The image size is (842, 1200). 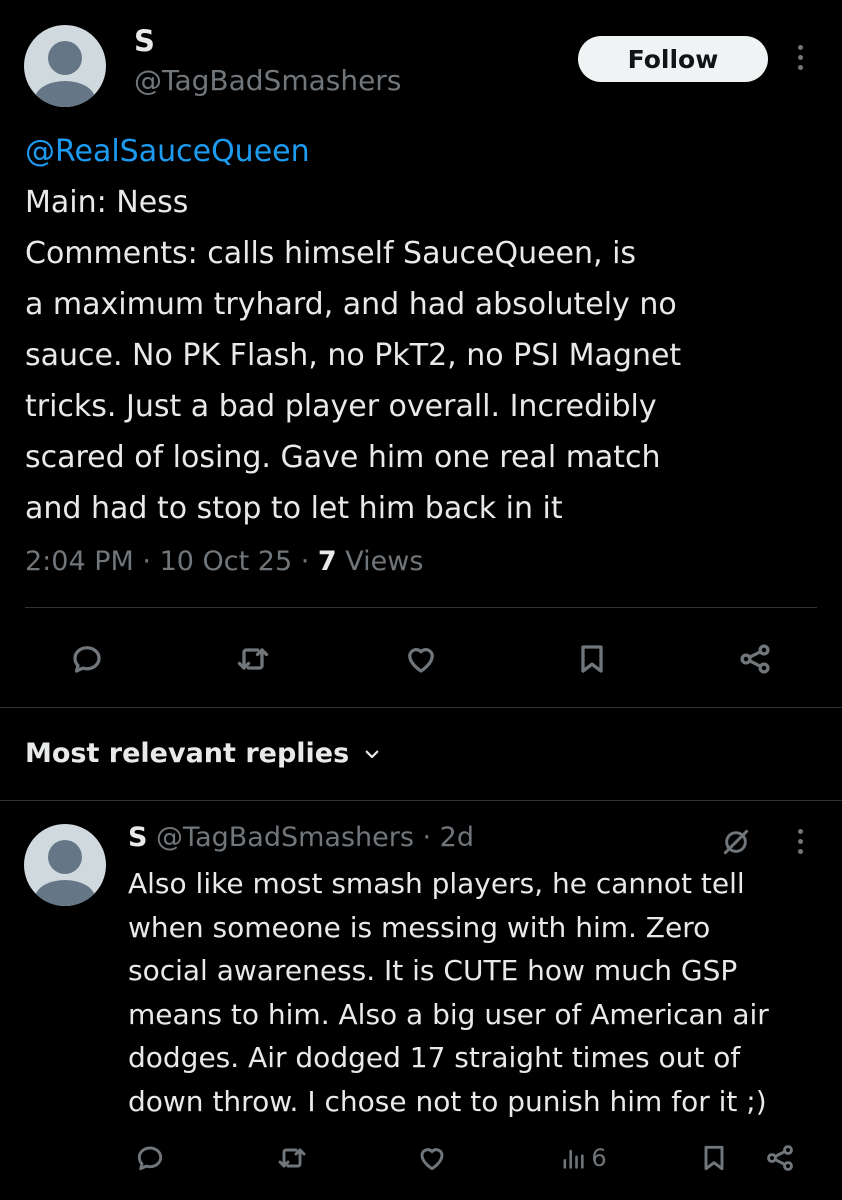 I want to click on reply-button, so click(x=87, y=659).